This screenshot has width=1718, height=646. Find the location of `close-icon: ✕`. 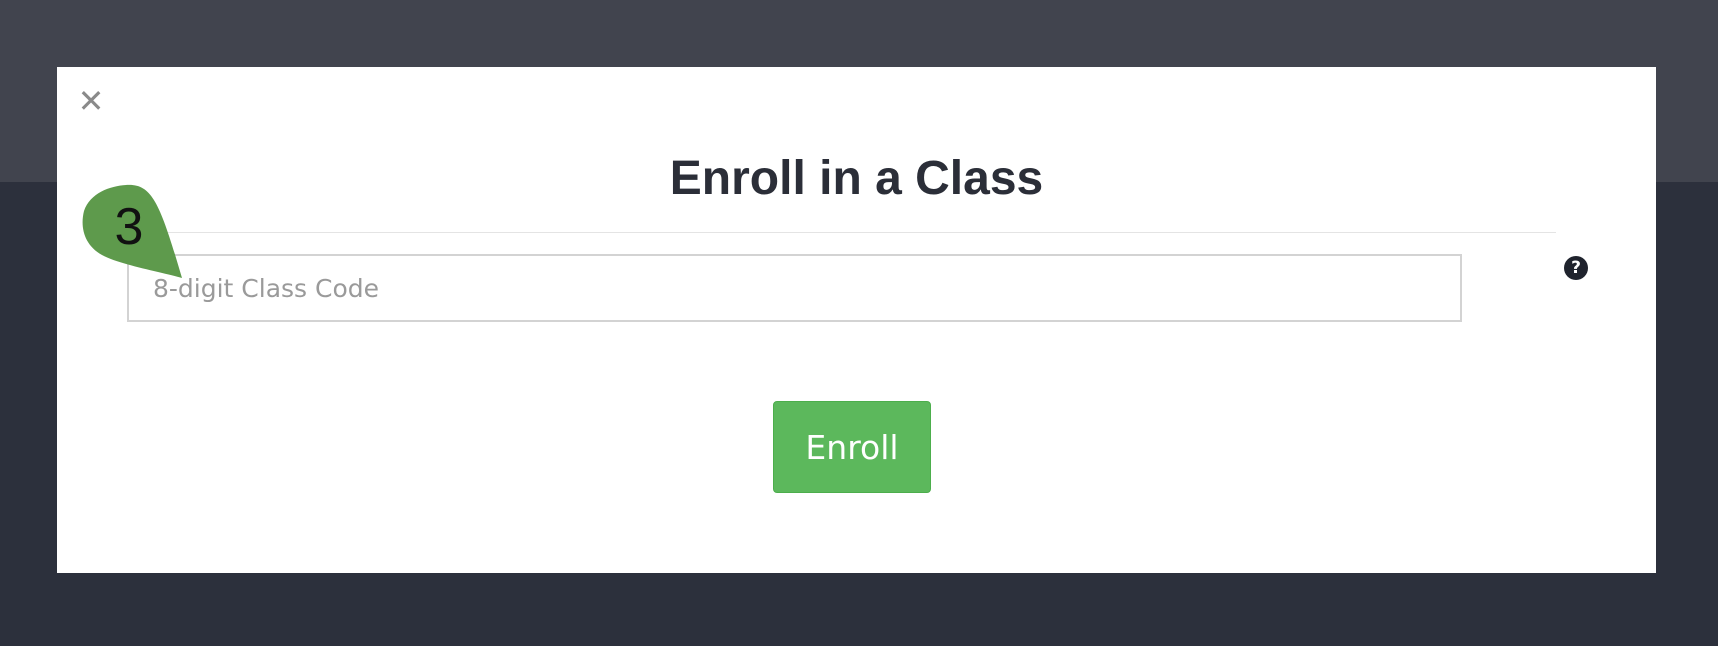

close-icon: ✕ is located at coordinates (91, 101).